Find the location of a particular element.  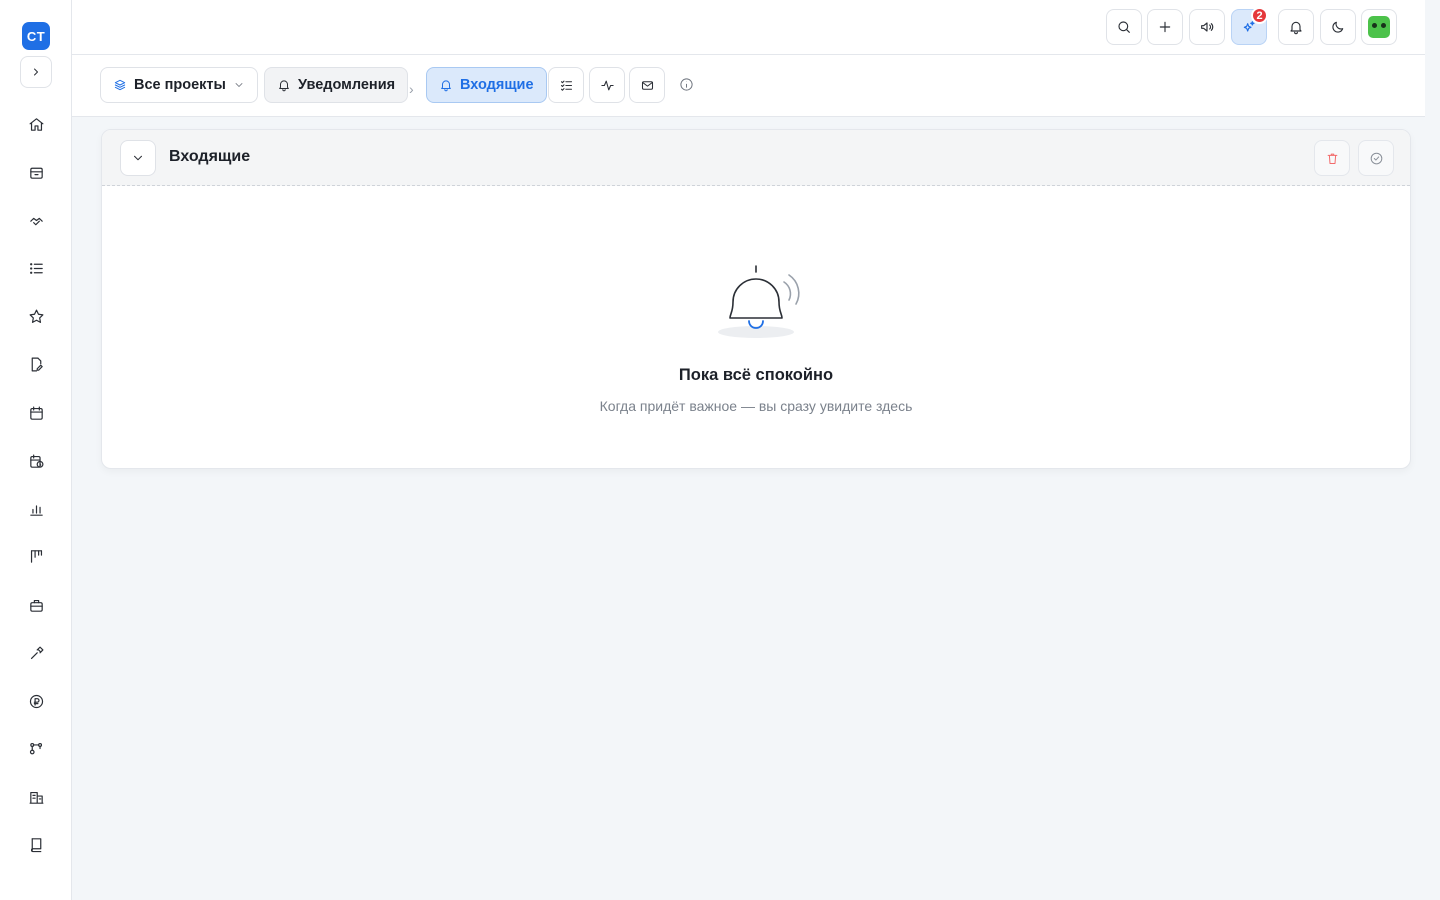

breadcrumb-toolbar: Все проекты Уведомления › Входящие is located at coordinates (748, 86).